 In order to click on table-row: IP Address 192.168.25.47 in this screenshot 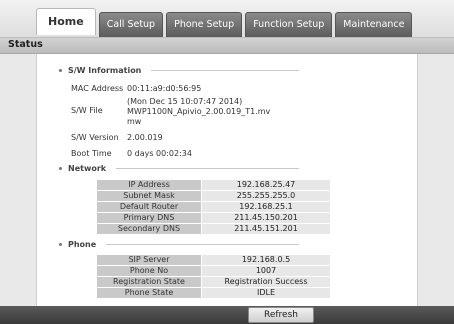, I will do `click(213, 185)`.